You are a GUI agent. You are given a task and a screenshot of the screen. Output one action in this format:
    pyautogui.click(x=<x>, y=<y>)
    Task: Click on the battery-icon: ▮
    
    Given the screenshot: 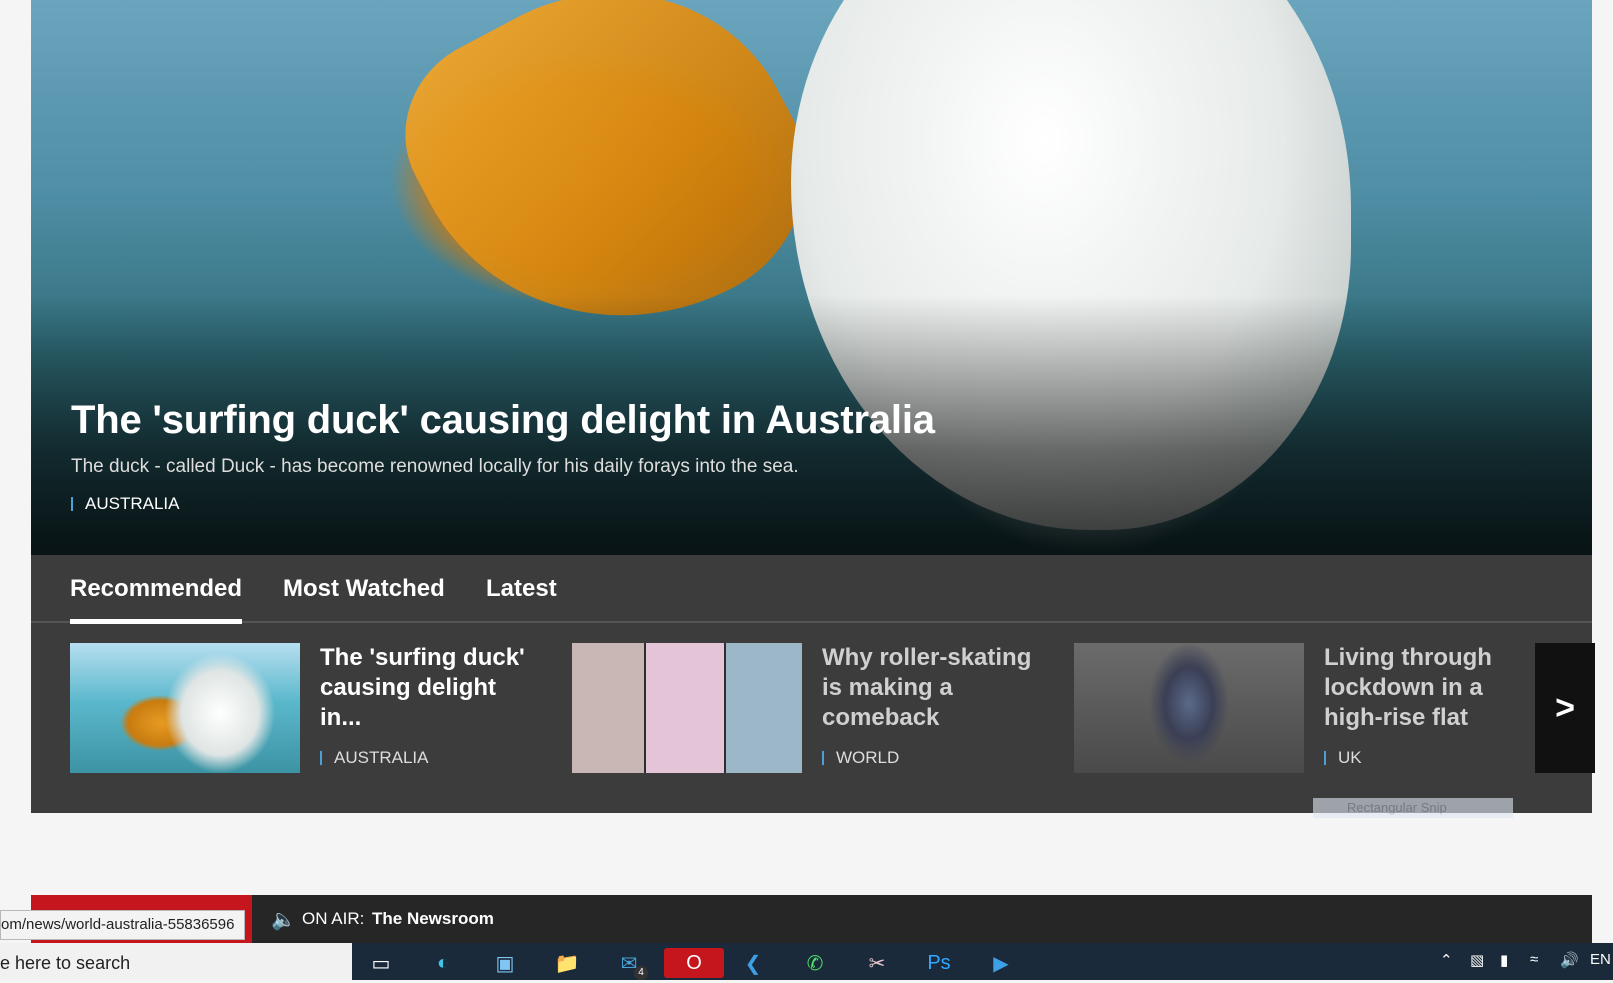 What is the action you would take?
    pyautogui.click(x=1504, y=960)
    